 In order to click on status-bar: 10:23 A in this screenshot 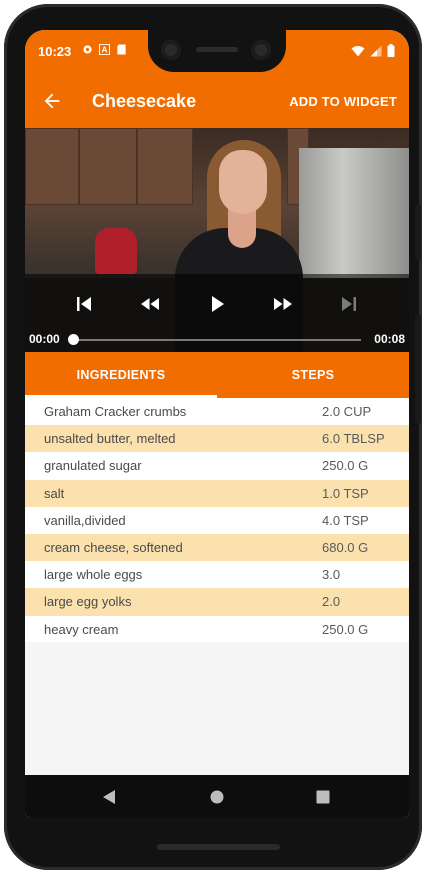, I will do `click(217, 52)`.